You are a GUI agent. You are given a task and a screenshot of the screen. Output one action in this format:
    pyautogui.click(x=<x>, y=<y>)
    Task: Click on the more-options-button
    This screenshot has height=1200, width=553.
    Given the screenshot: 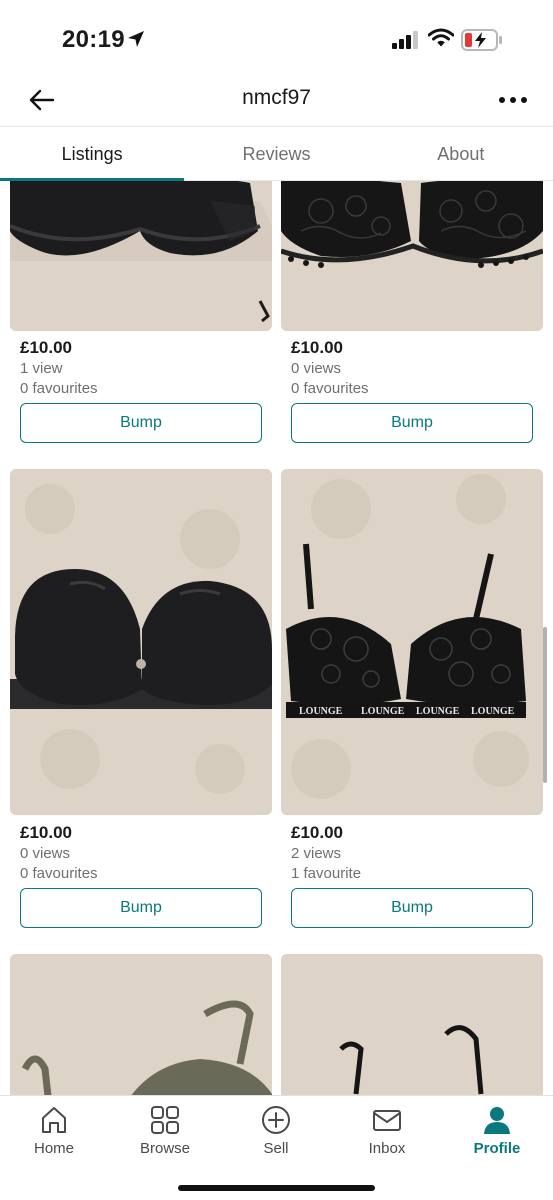 What is the action you would take?
    pyautogui.click(x=513, y=100)
    